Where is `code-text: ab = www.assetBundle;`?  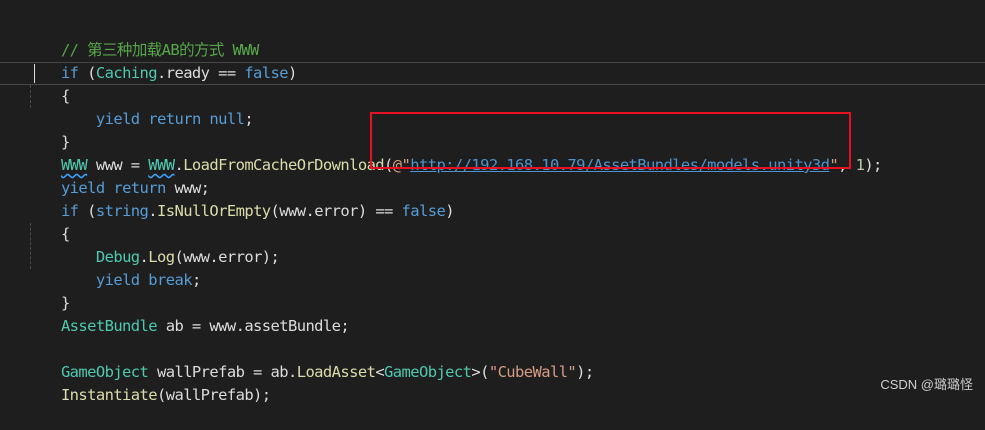
code-text: ab = www.assetBundle; is located at coordinates (253, 326).